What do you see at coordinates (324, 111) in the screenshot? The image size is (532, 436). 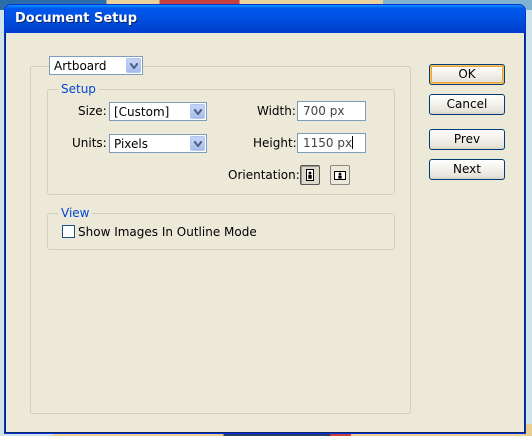 I see `width-input-value: 700 px` at bounding box center [324, 111].